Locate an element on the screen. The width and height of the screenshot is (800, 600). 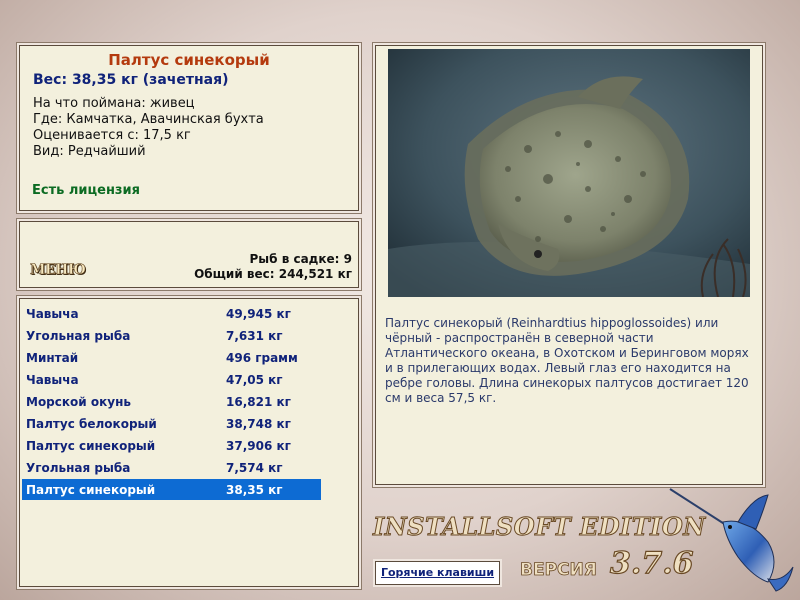
fish-weight-cell: 38,748 кг is located at coordinates (258, 424).